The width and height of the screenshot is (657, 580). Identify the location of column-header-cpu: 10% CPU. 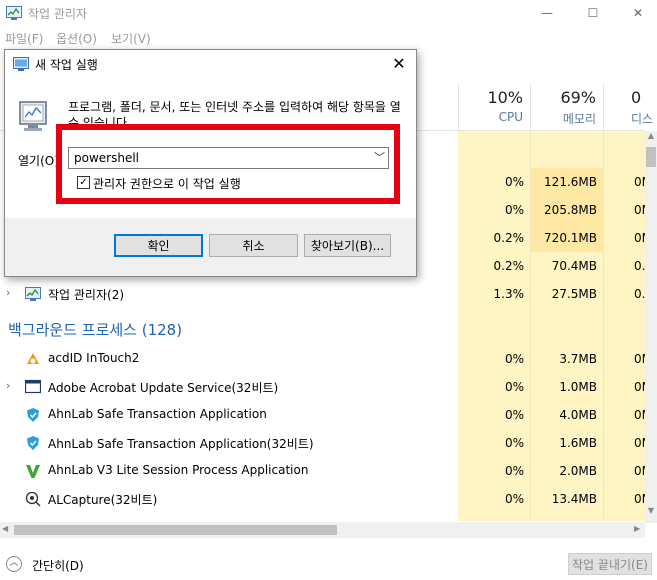
(494, 107).